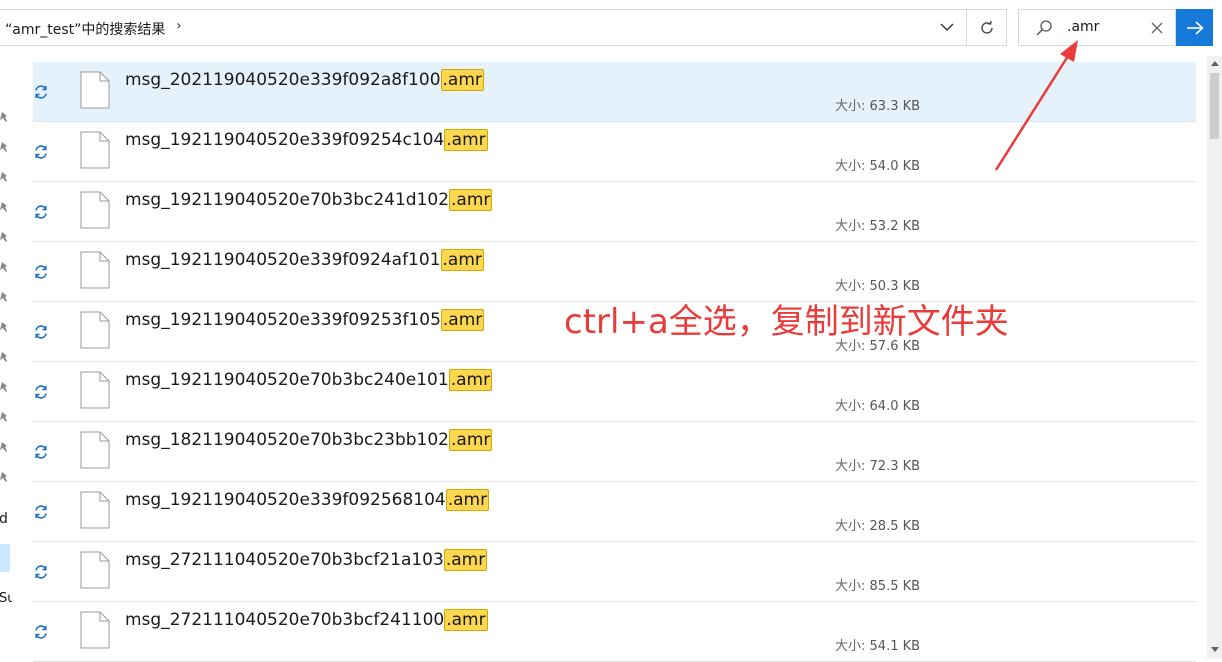  I want to click on file-size: 大小: 72.3 KB, so click(877, 464).